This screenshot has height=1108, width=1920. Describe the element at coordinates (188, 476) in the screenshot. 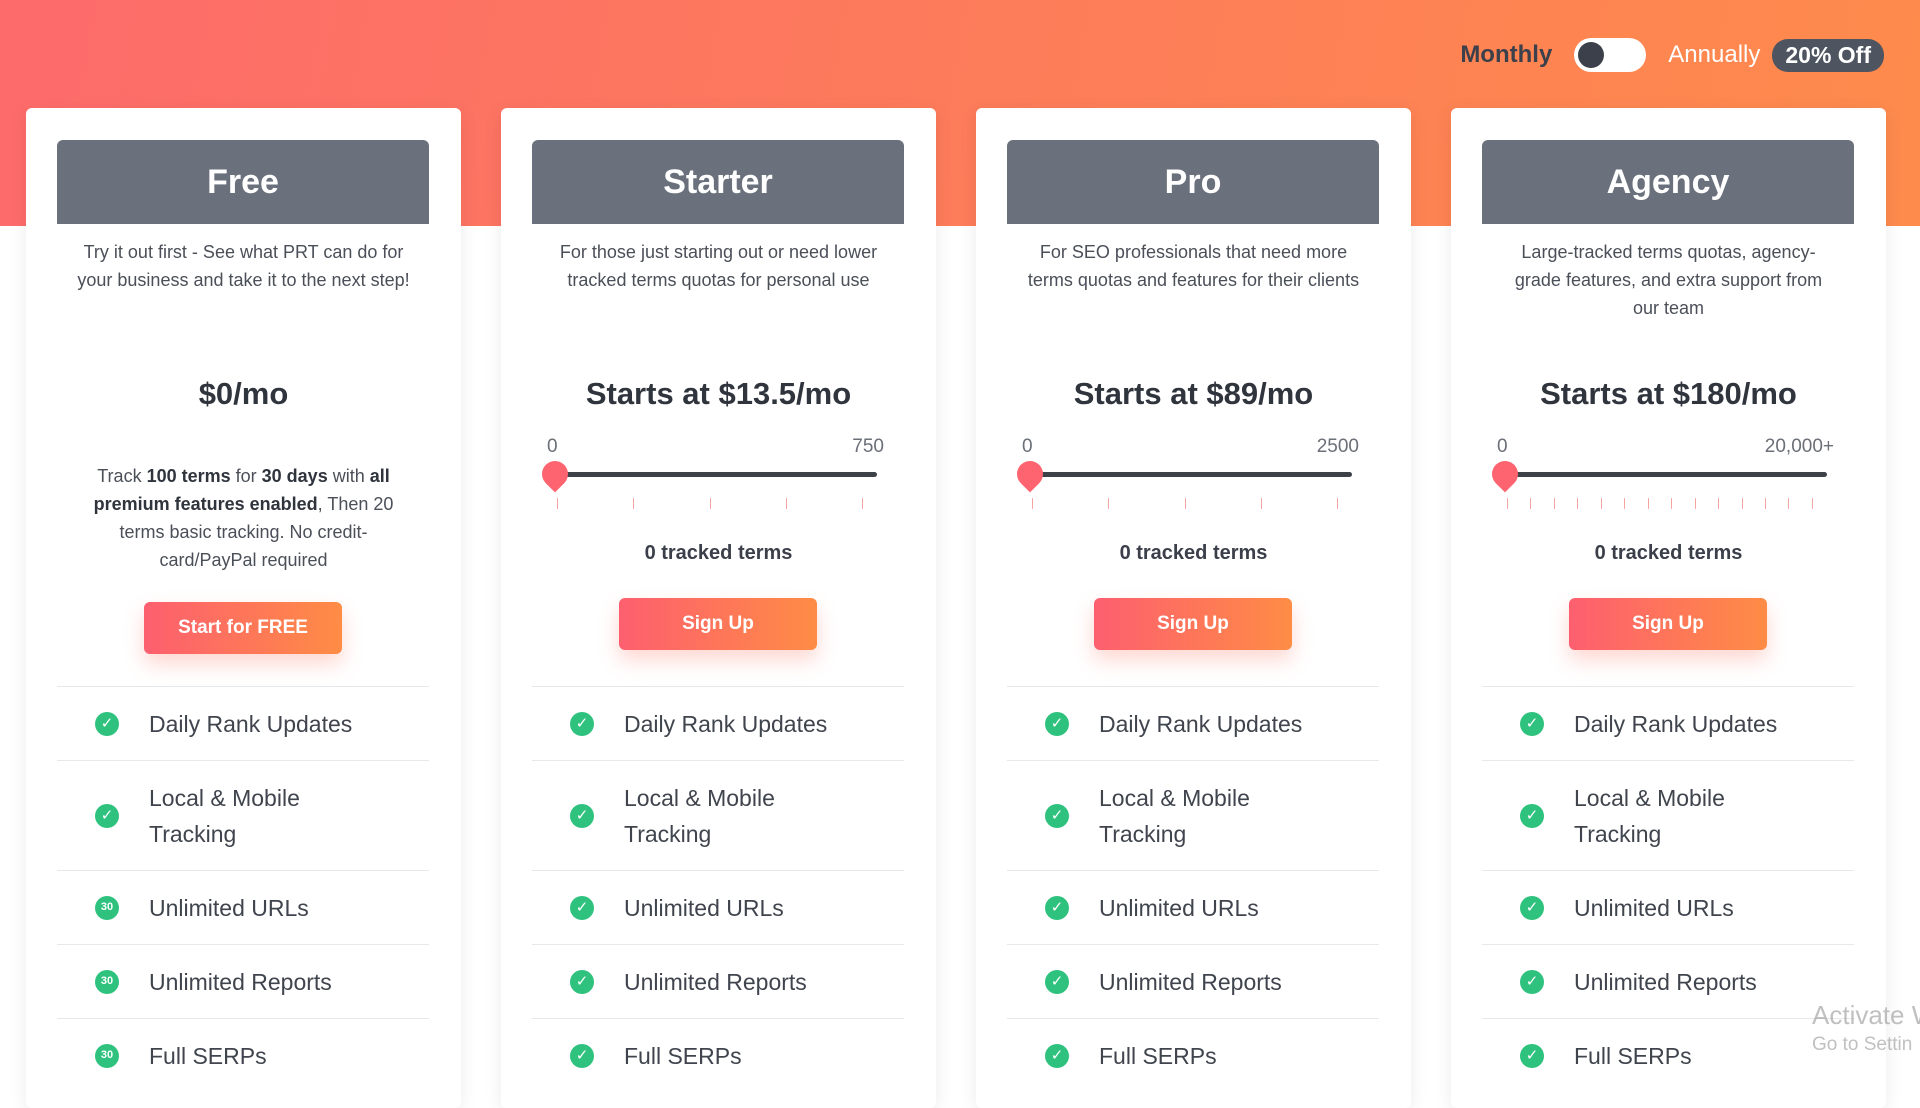

I see `note-emphasis: 100 terms` at that location.